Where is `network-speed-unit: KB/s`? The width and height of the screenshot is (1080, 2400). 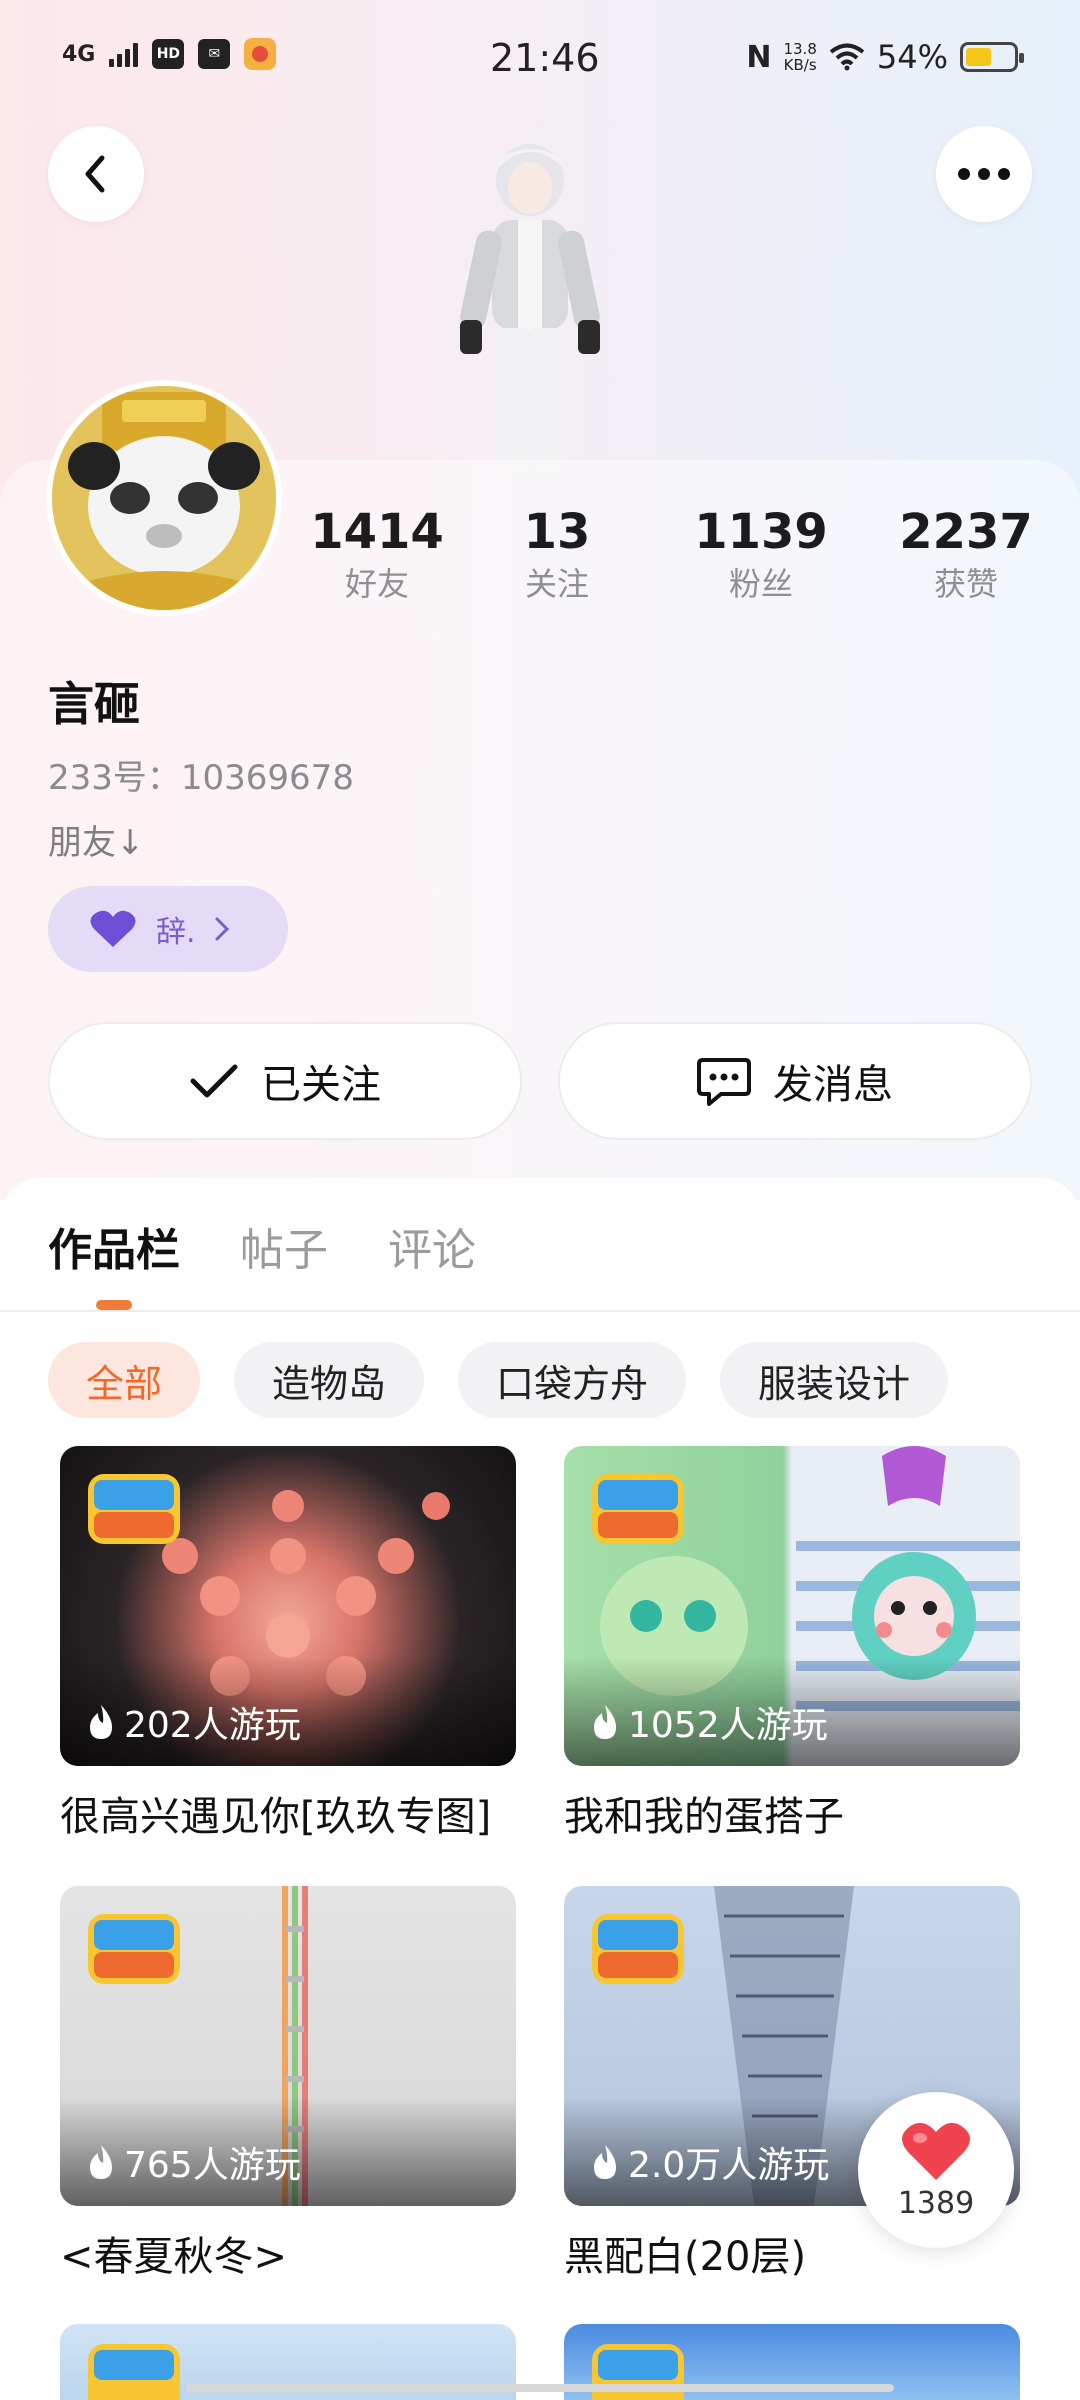
network-speed-unit: KB/s is located at coordinates (800, 65).